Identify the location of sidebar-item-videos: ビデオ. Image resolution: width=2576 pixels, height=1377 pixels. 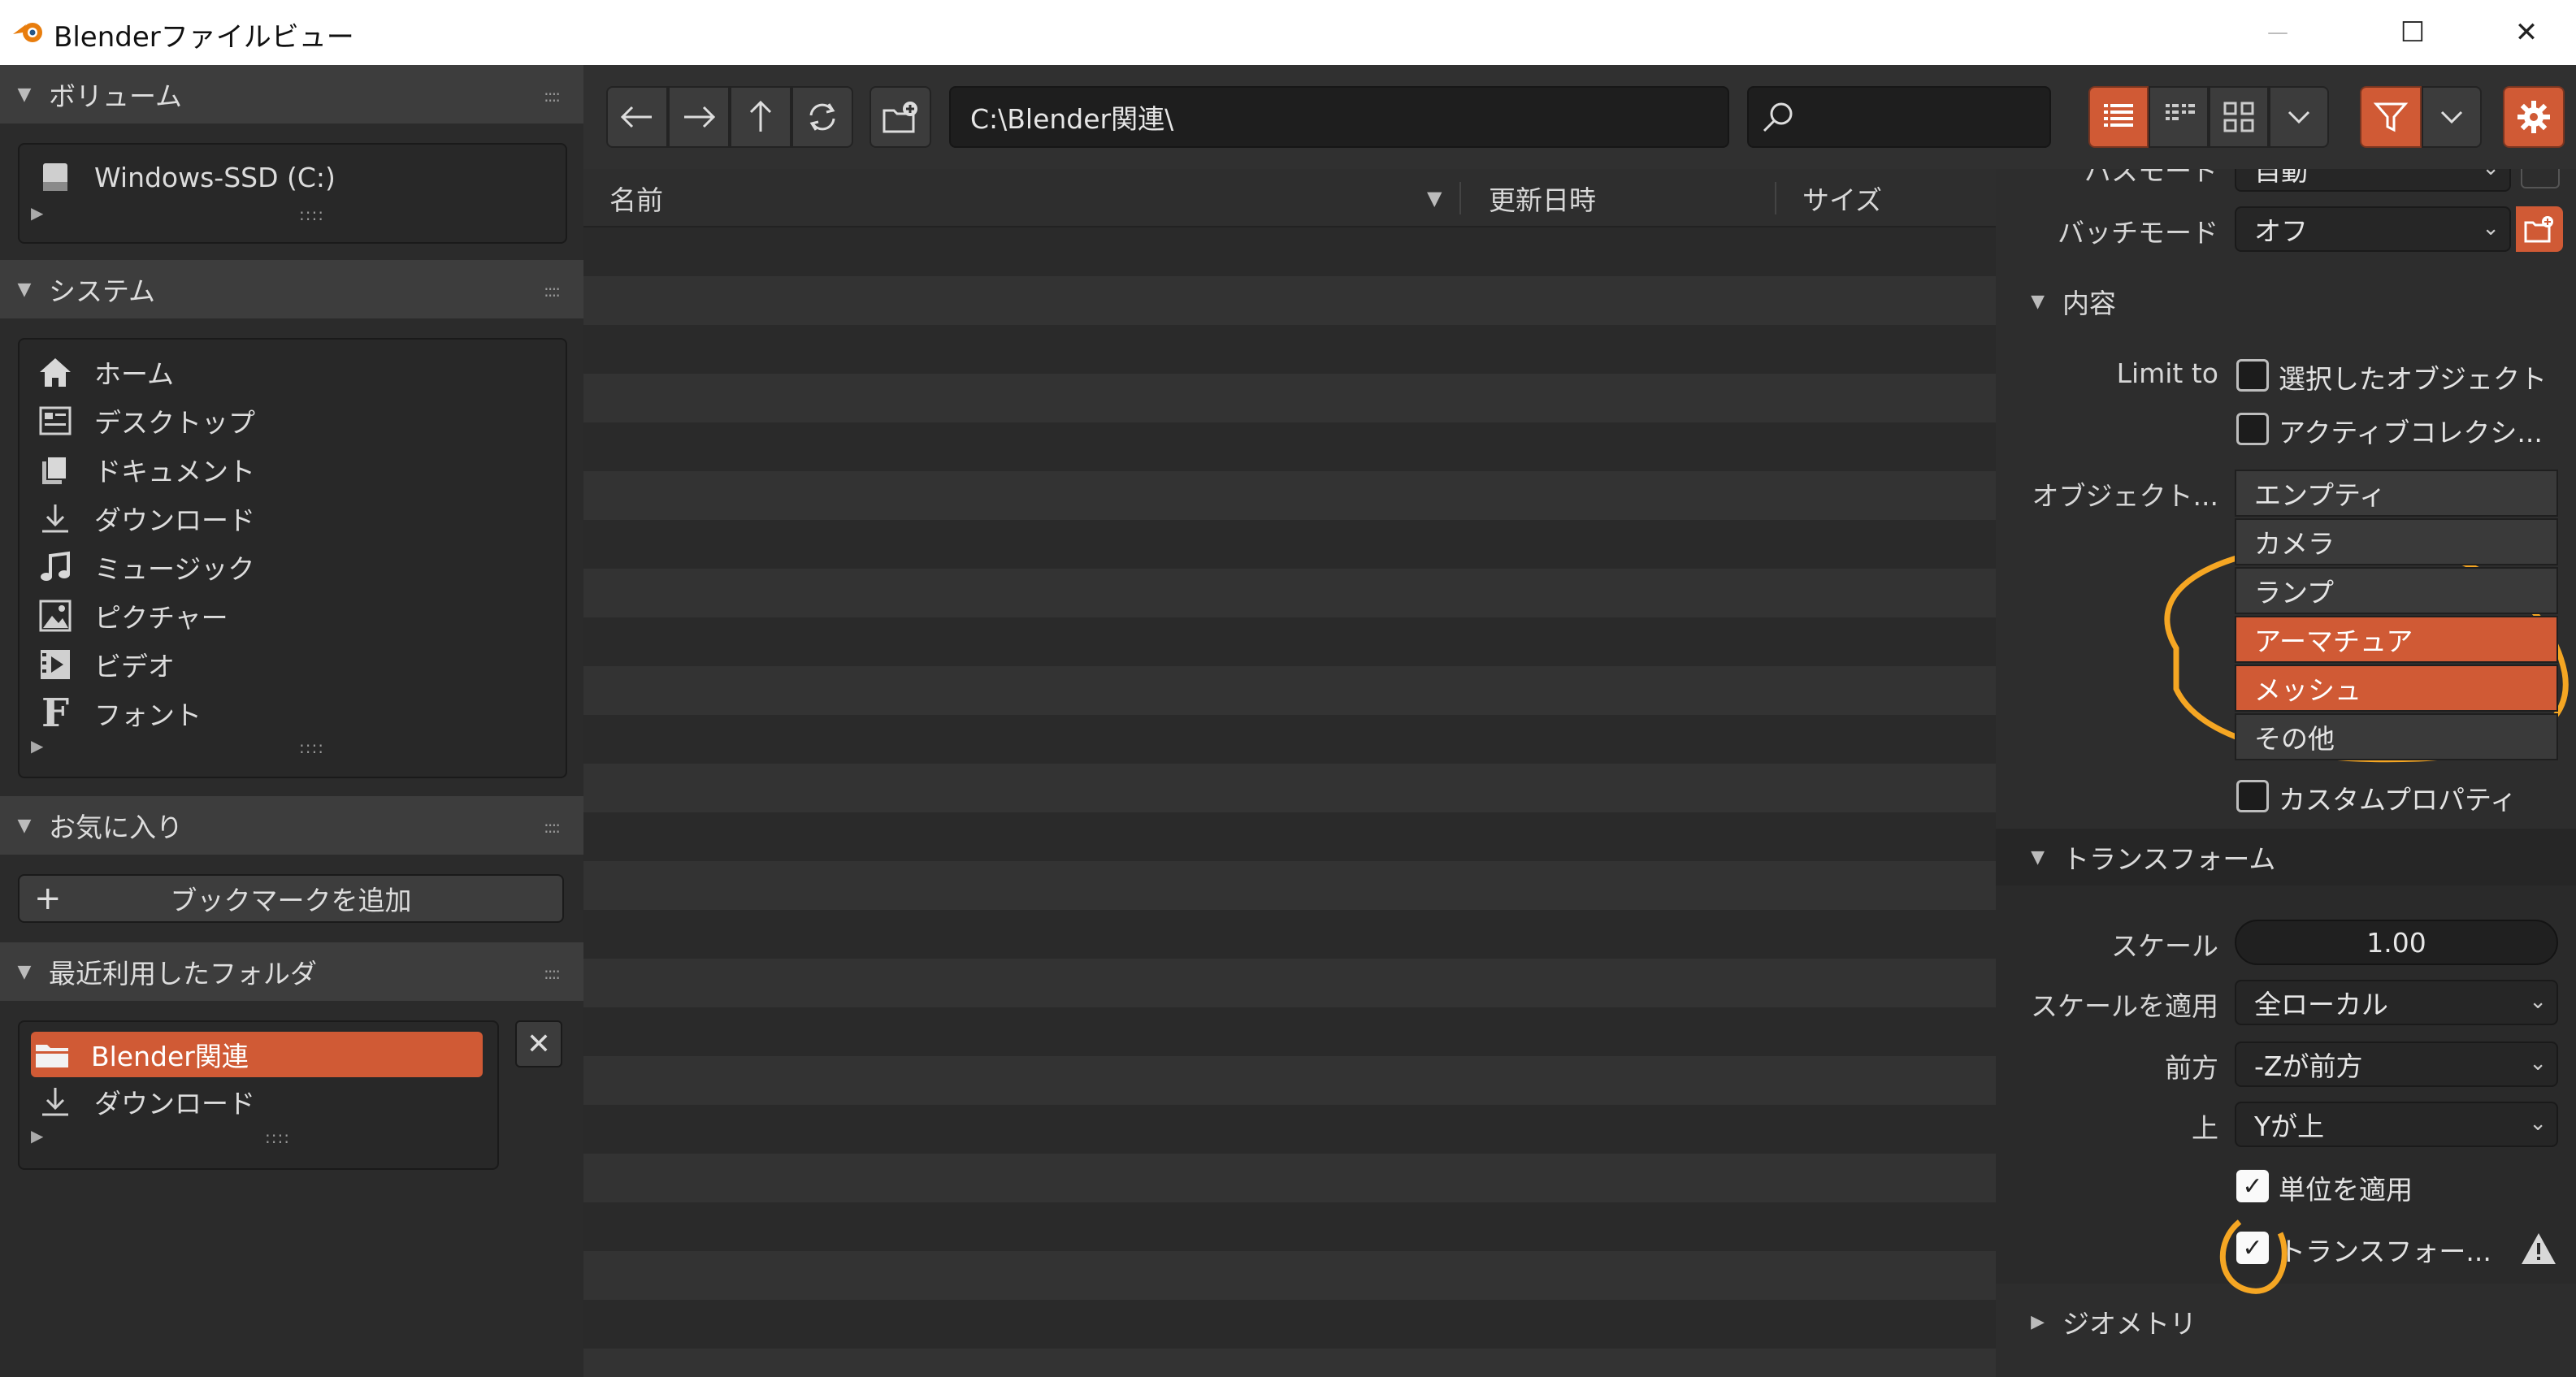
(104, 664).